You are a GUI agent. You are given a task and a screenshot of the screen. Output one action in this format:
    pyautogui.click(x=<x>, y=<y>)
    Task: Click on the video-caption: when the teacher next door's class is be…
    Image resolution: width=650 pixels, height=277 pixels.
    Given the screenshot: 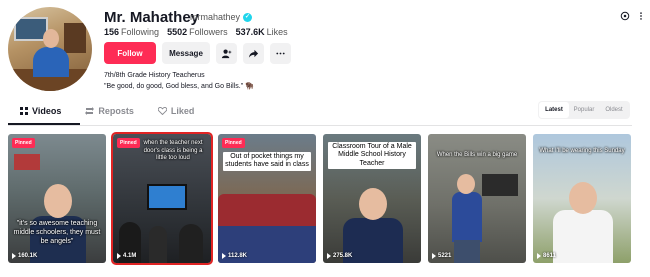 What is the action you would take?
    pyautogui.click(x=173, y=150)
    